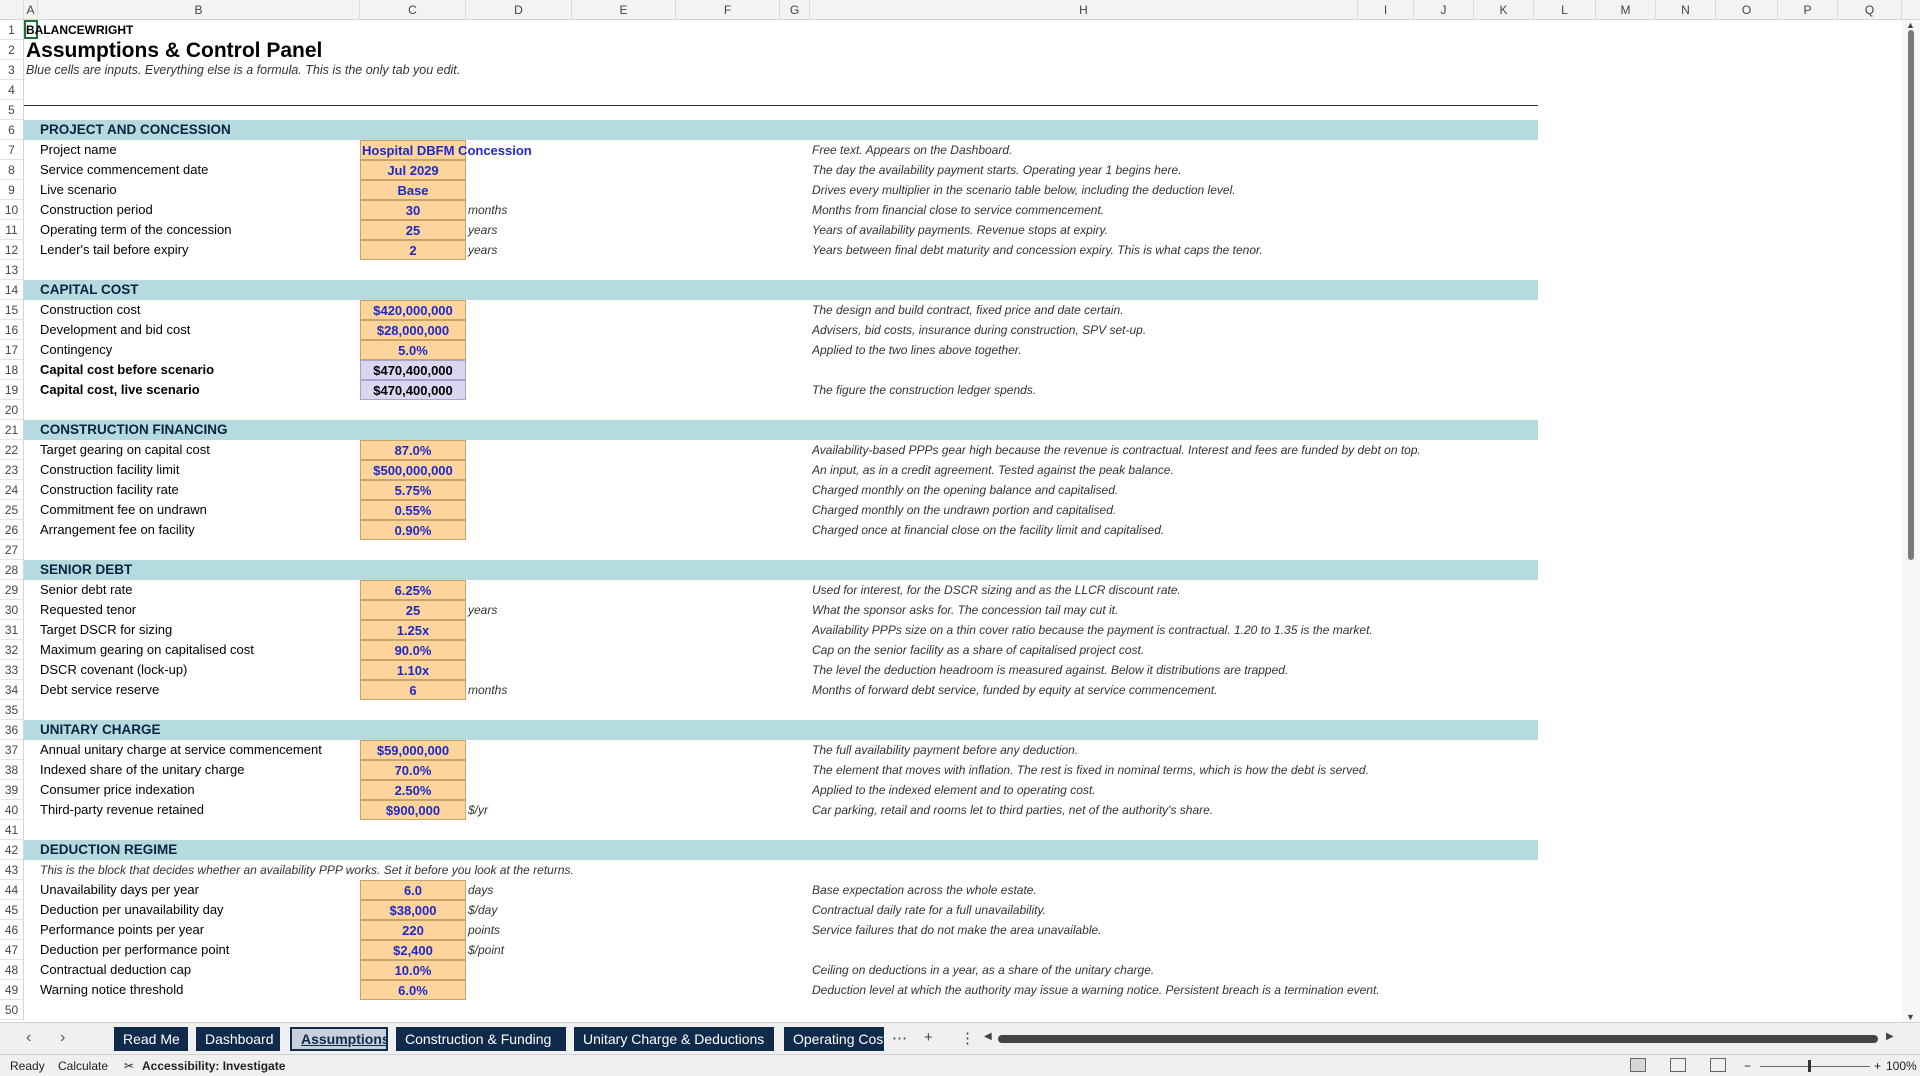  Describe the element at coordinates (12, 550) in the screenshot. I see `row-header: 27` at that location.